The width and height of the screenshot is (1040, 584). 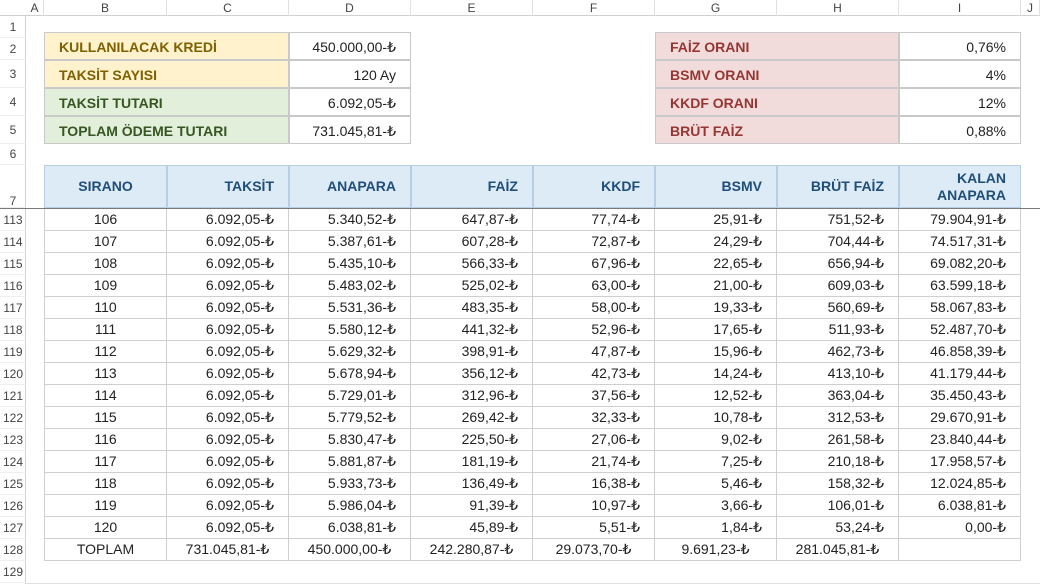 What do you see at coordinates (472, 440) in the screenshot?
I see `table-cell: 225,50-₺` at bounding box center [472, 440].